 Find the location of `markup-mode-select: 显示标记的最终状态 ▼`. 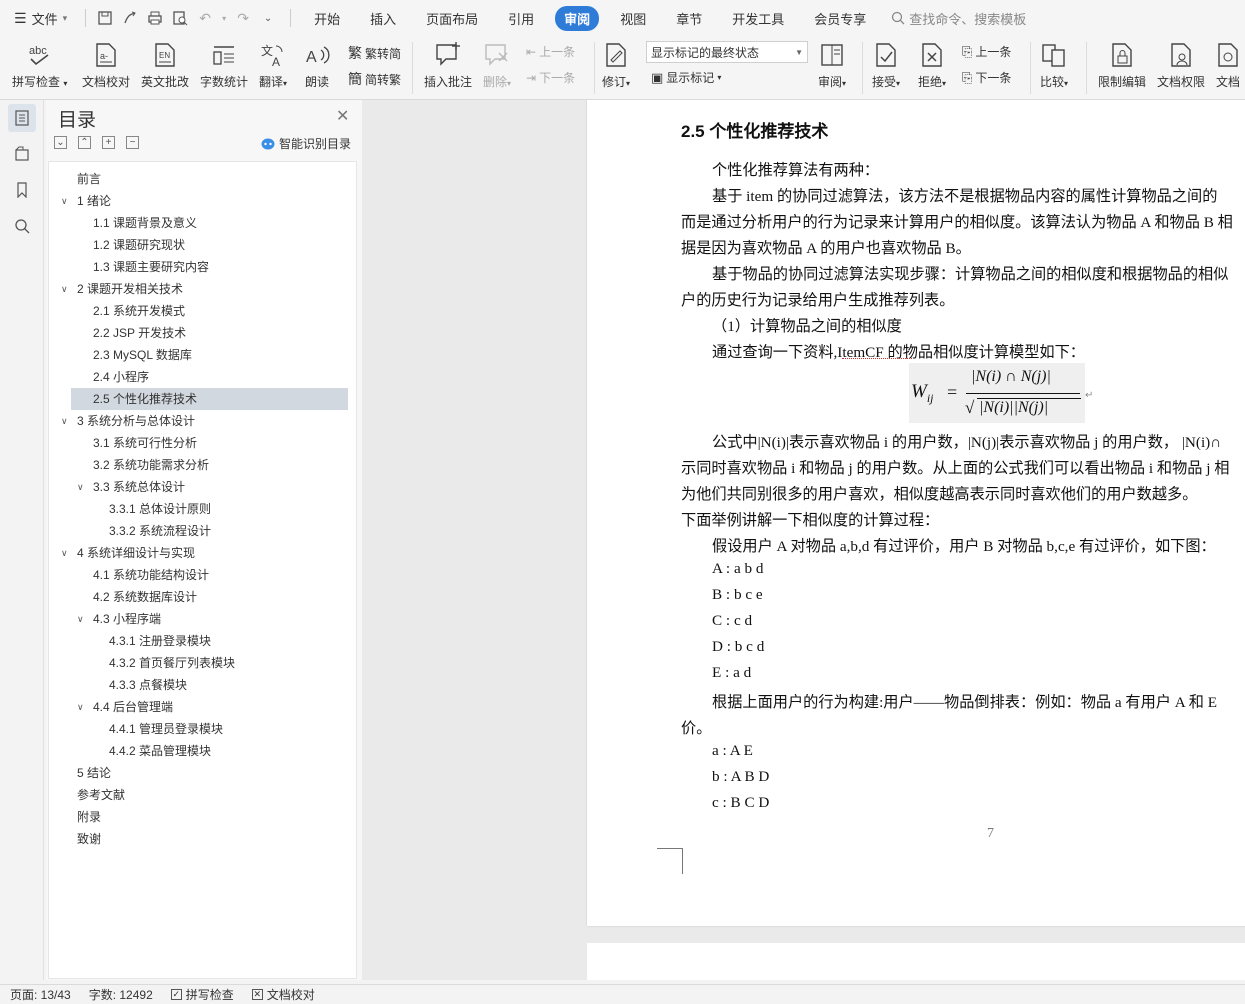

markup-mode-select: 显示标记的最终状态 ▼ is located at coordinates (727, 52).